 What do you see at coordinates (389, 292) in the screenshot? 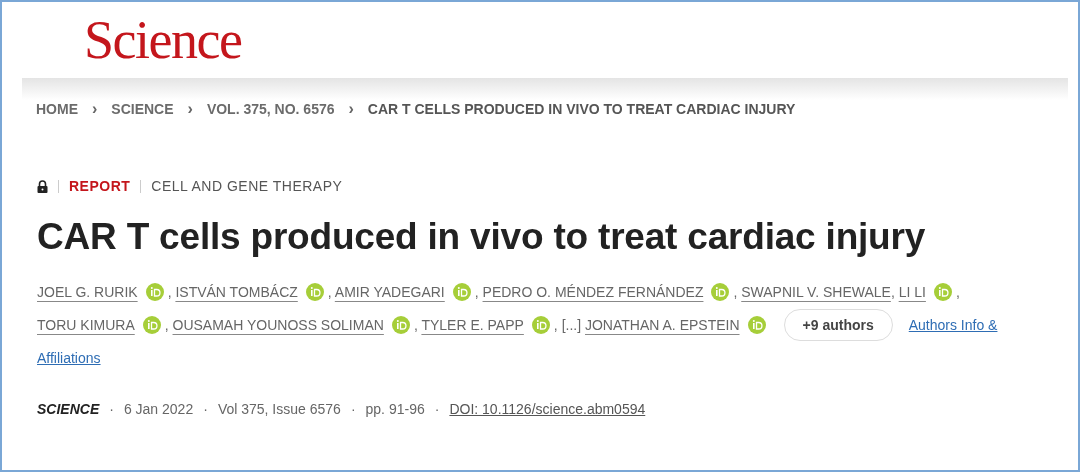
I see `author-link: AMIR YADEGARI` at bounding box center [389, 292].